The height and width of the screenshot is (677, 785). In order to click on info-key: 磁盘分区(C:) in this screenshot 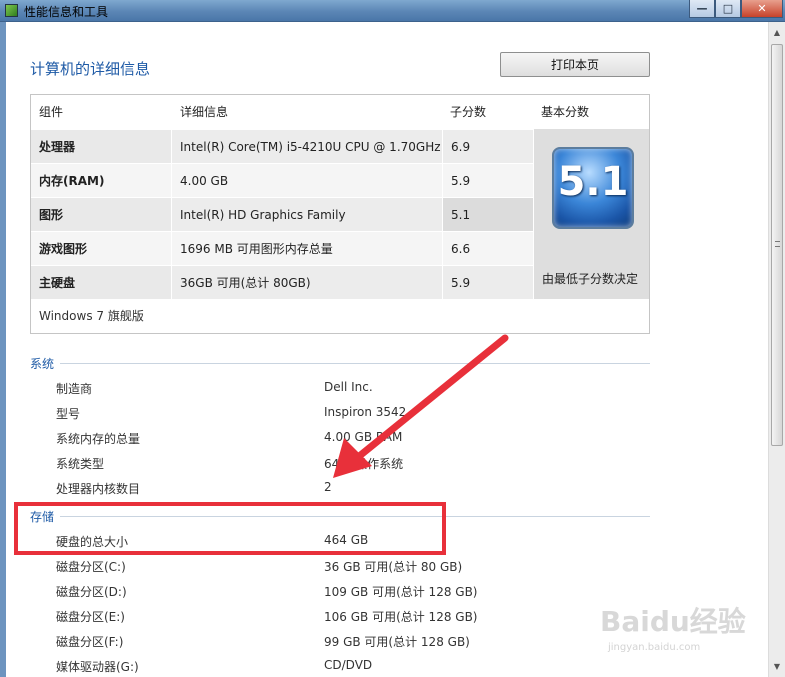, I will do `click(91, 567)`.